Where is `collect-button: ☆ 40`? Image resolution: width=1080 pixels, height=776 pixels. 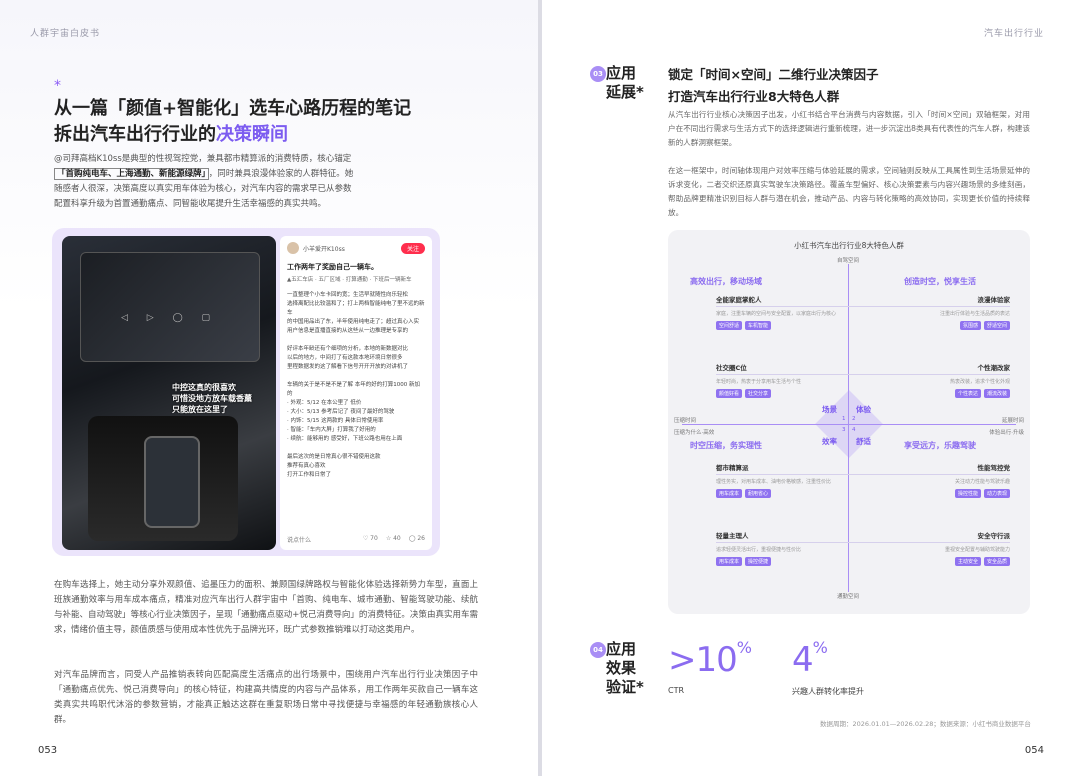
collect-button: ☆ 40 is located at coordinates (393, 539).